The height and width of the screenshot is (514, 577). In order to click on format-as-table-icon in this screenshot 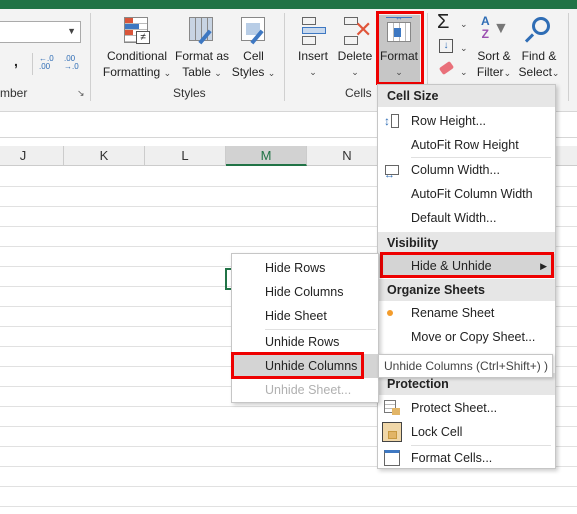, I will do `click(202, 31)`.